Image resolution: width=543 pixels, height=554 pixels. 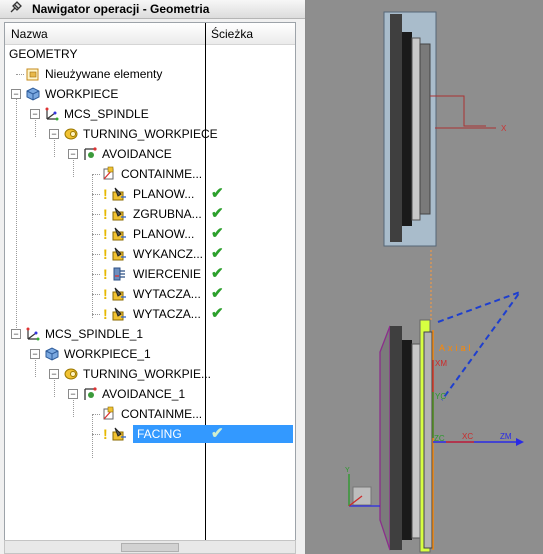 What do you see at coordinates (428, 440) in the screenshot?
I see `bottom-hub` at bounding box center [428, 440].